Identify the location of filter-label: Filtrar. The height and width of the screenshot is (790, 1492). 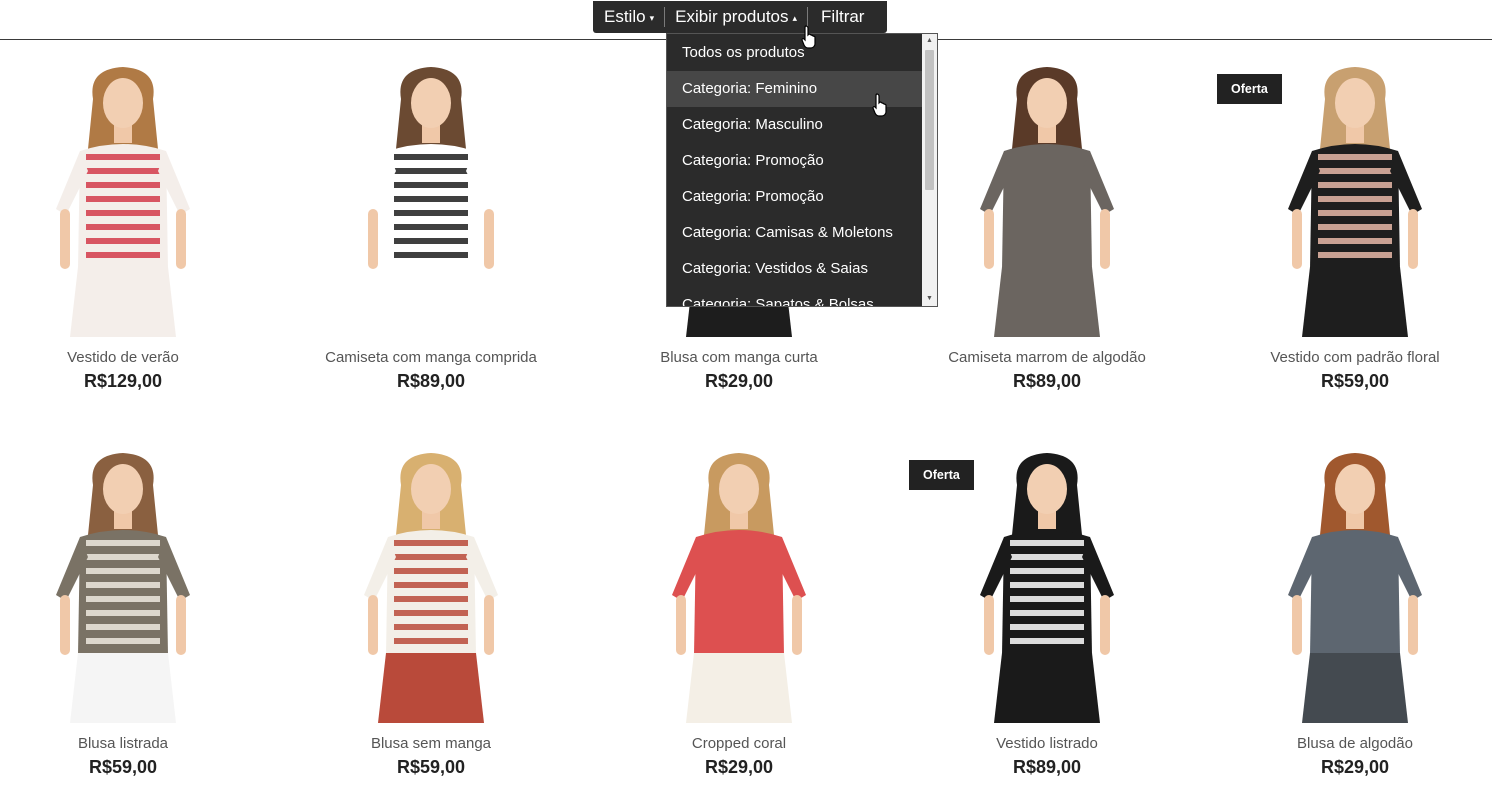
(843, 16).